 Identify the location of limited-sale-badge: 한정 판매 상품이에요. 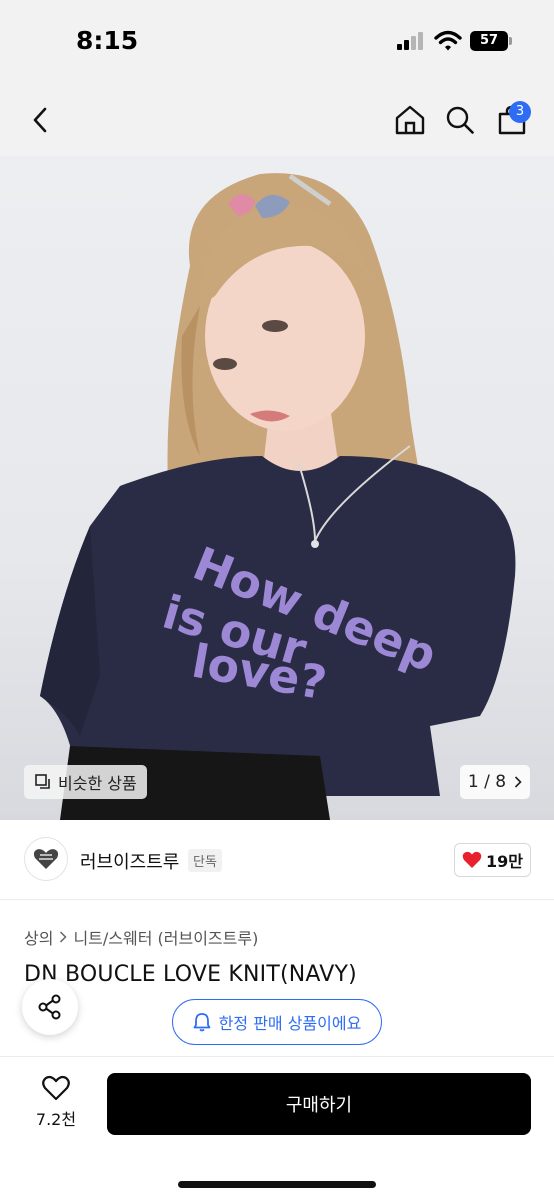
(277, 1022).